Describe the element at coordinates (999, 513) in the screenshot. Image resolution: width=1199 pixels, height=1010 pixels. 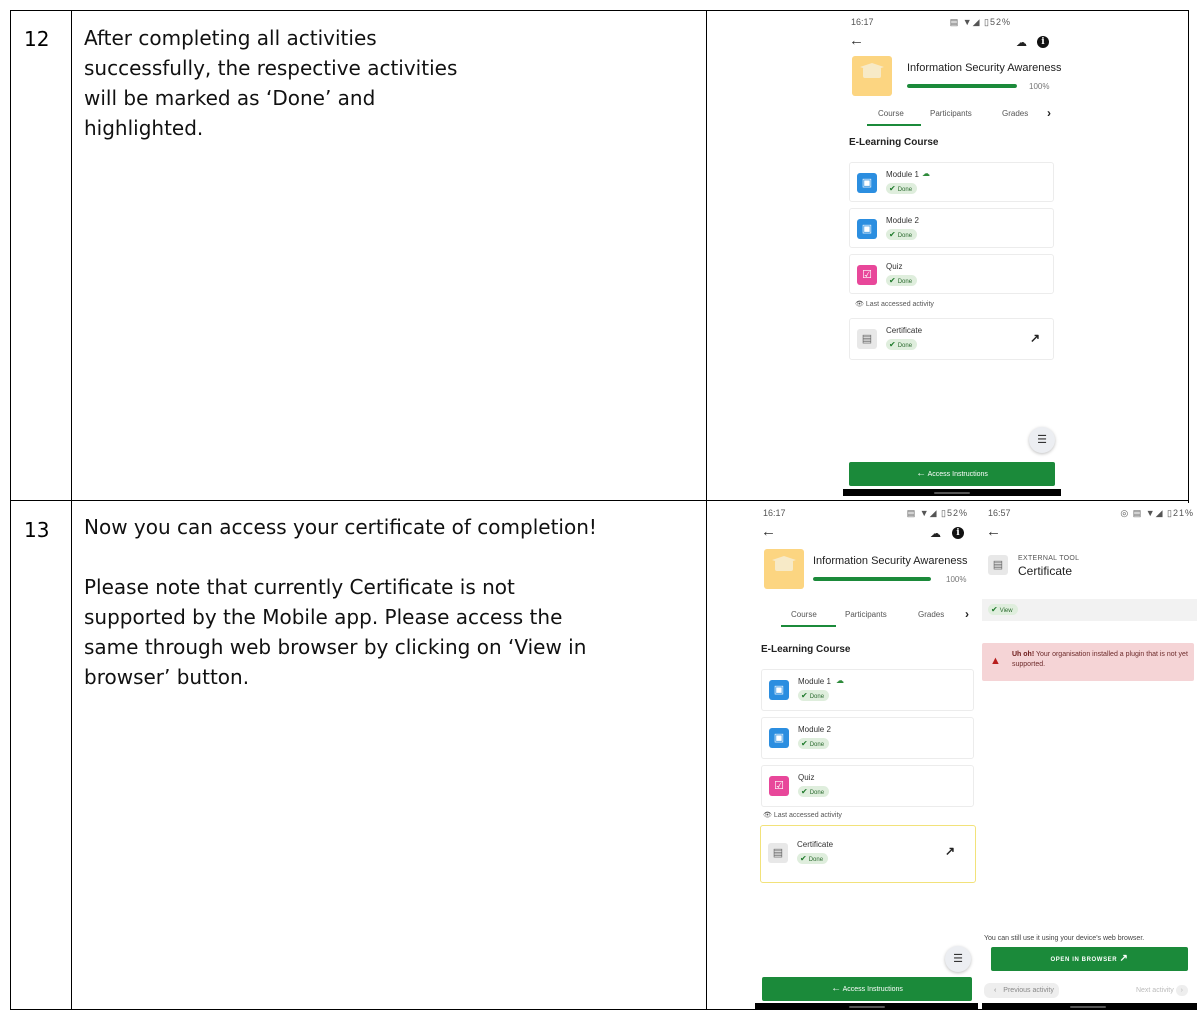
I see `status-time: 16:57` at that location.